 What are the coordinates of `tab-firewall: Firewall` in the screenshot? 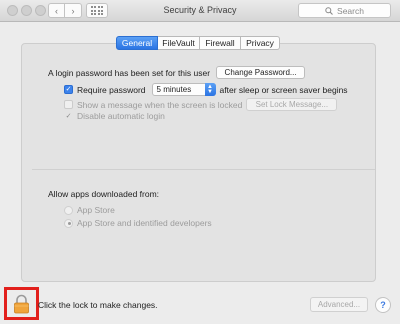 It's located at (220, 43).